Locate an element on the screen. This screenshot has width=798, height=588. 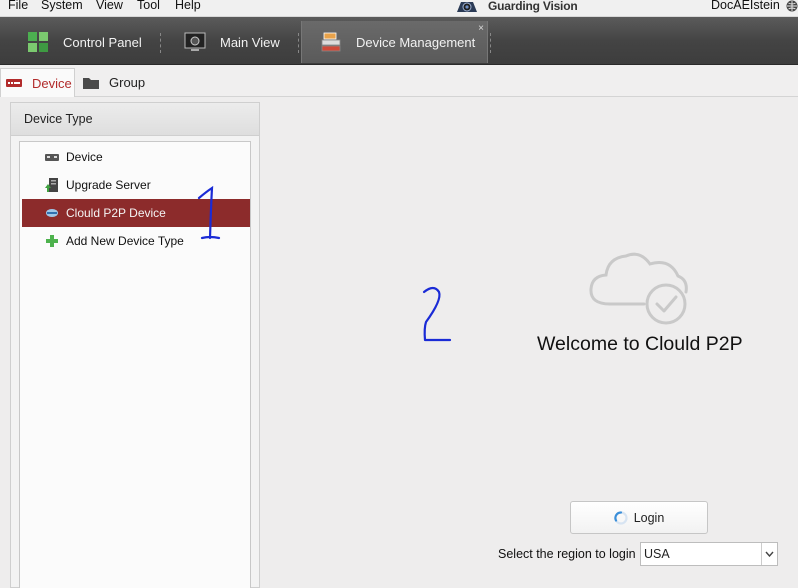
menu-help: Help is located at coordinates (188, 6).